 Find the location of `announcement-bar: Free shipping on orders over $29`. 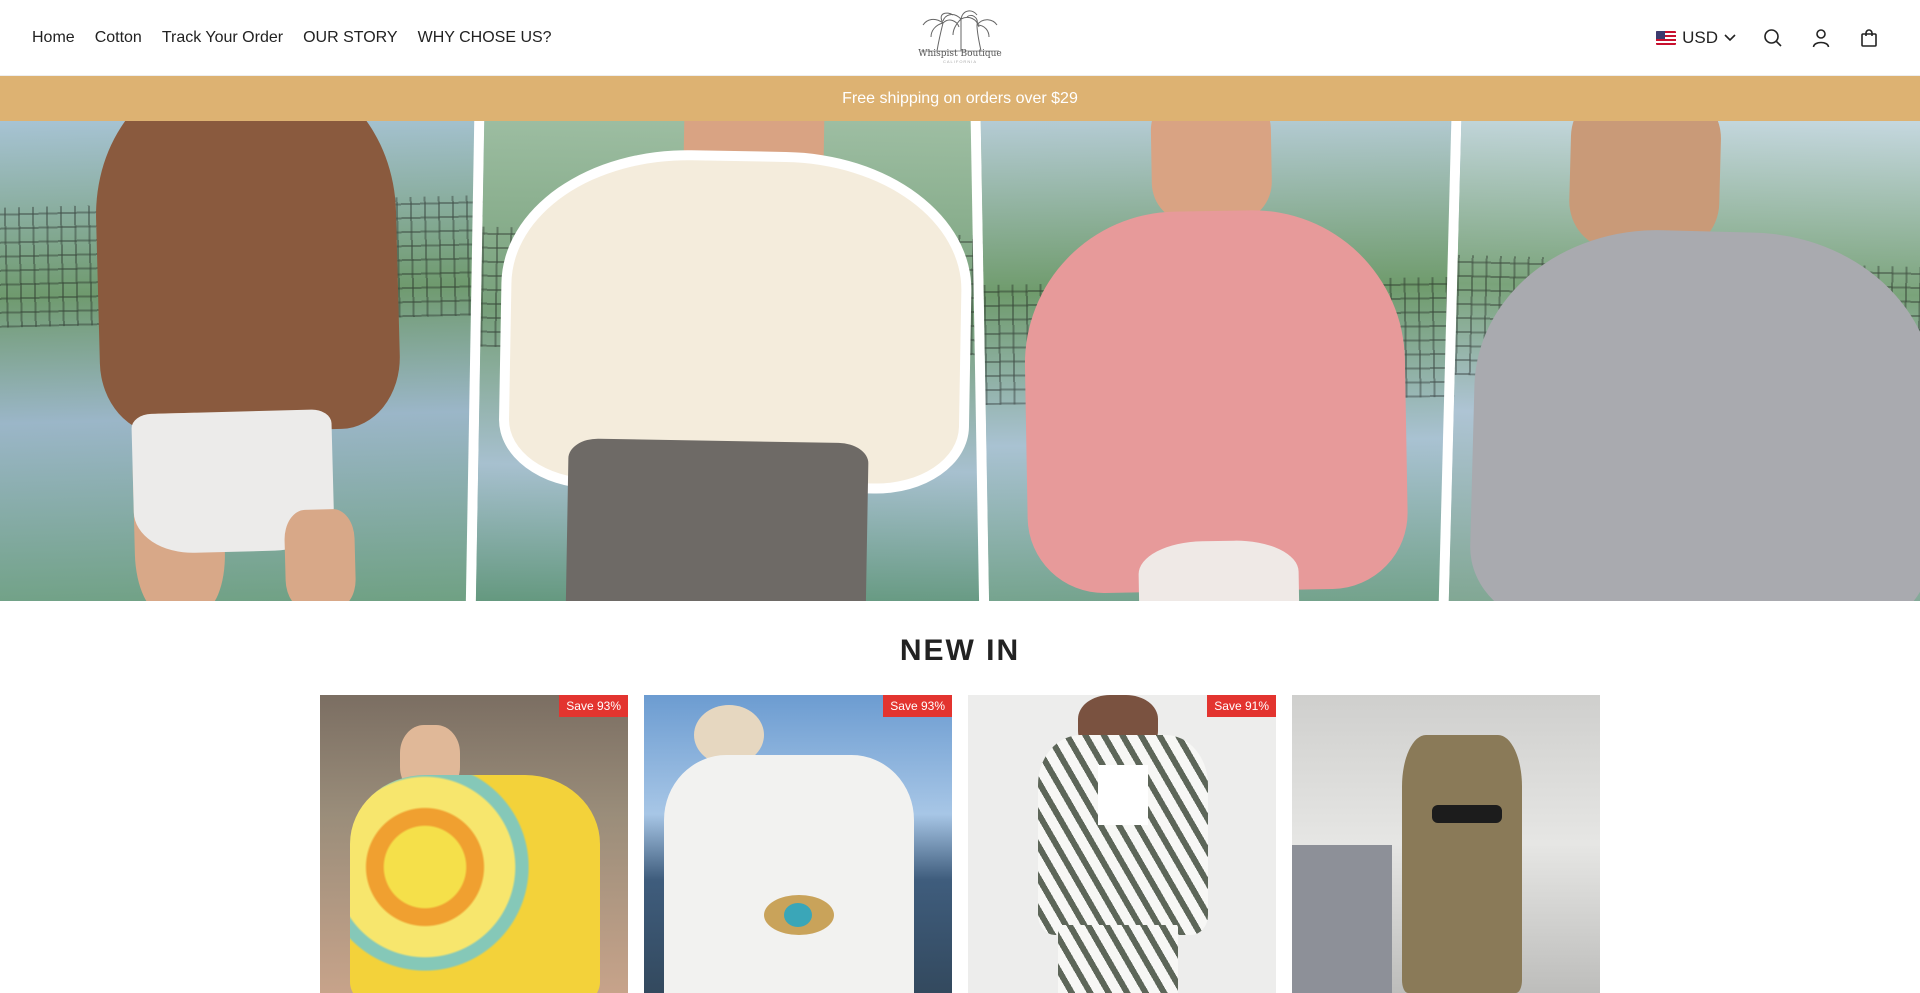

announcement-bar: Free shipping on orders over $29 is located at coordinates (960, 98).